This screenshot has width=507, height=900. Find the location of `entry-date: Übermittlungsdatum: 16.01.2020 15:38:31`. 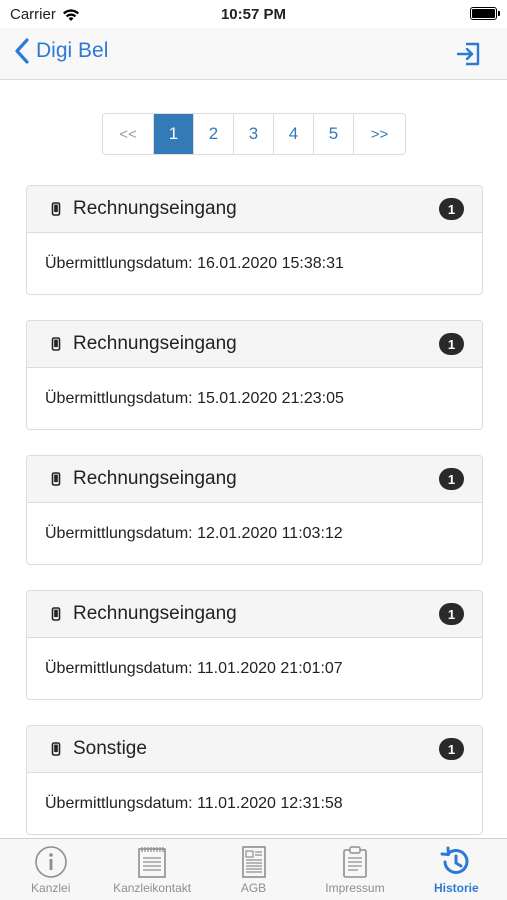

entry-date: Übermittlungsdatum: 16.01.2020 15:38:31 is located at coordinates (194, 263).